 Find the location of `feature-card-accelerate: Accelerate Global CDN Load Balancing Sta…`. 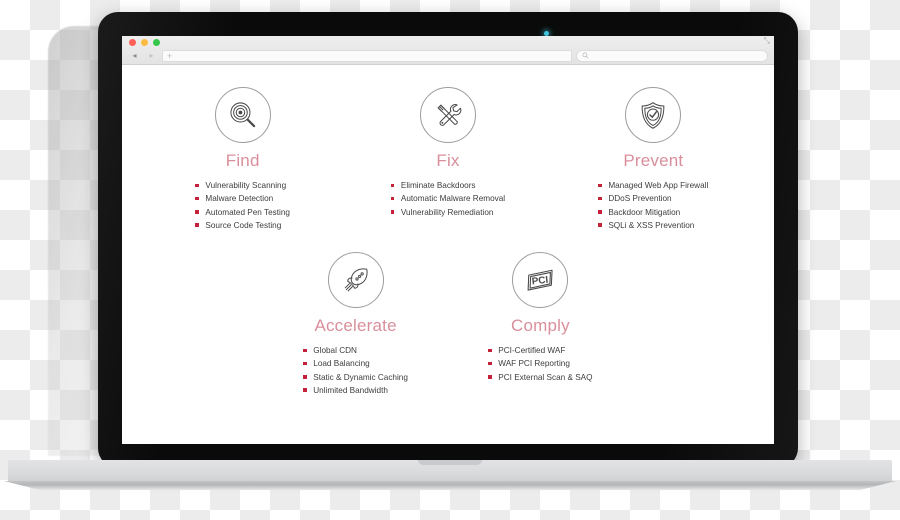

feature-card-accelerate: Accelerate Global CDN Load Balancing Sta… is located at coordinates (355, 324).